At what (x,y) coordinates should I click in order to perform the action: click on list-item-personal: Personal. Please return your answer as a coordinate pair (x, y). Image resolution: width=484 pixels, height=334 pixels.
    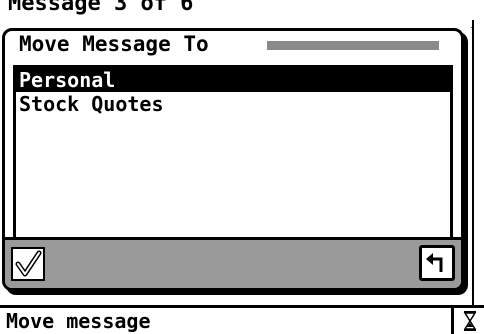
    Looking at the image, I should click on (233, 80).